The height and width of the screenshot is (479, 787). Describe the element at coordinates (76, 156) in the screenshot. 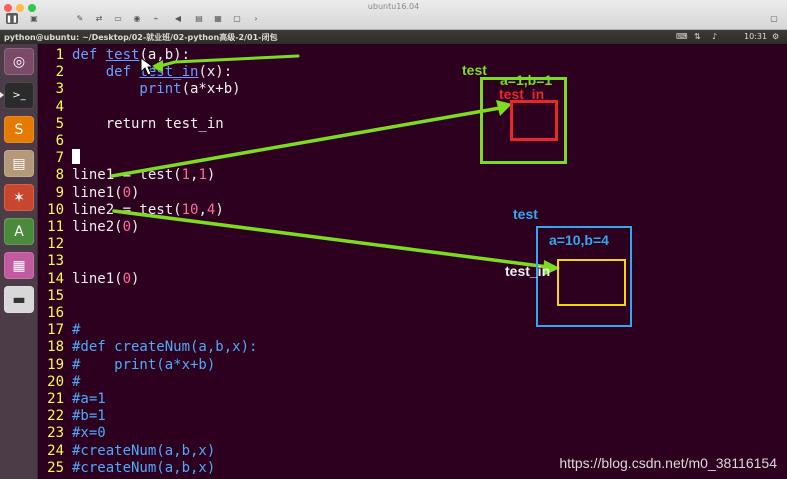

I see `text-cursor` at that location.